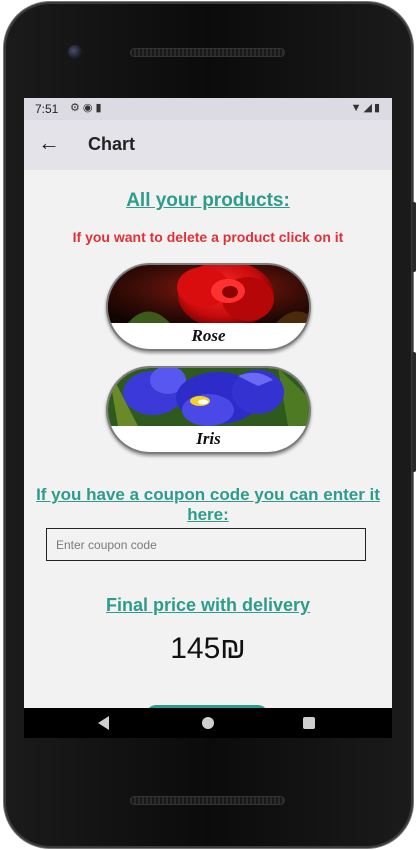 Image resolution: width=417 pixels, height=850 pixels. What do you see at coordinates (208, 648) in the screenshot?
I see `final-price-value: 145₪` at bounding box center [208, 648].